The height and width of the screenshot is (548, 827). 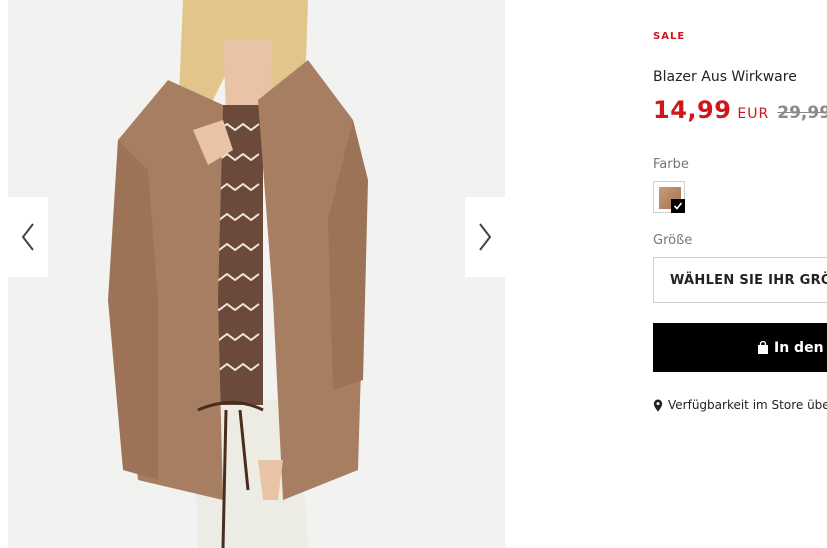 I want to click on gallery-prev-button, so click(x=28, y=237).